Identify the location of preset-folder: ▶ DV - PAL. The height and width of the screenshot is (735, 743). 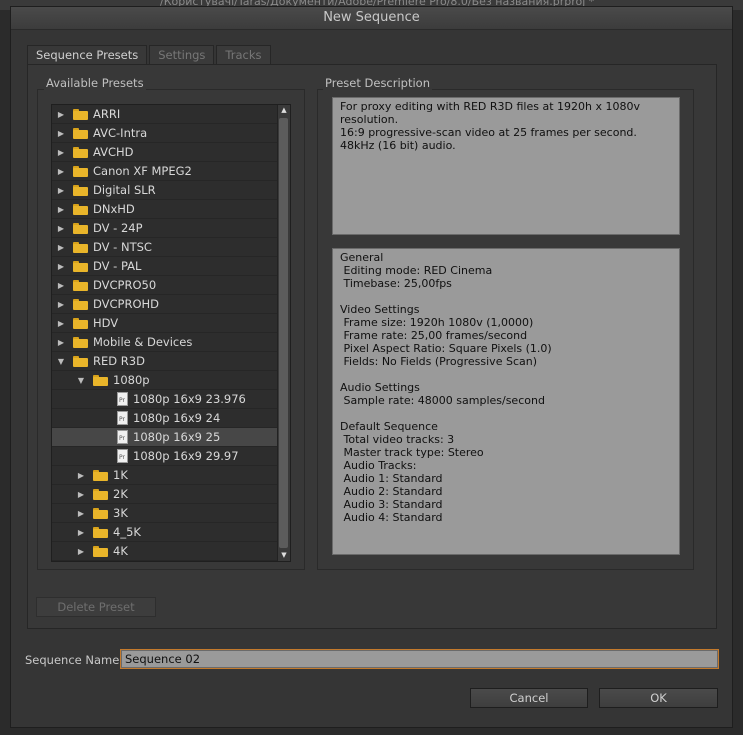
(165, 266).